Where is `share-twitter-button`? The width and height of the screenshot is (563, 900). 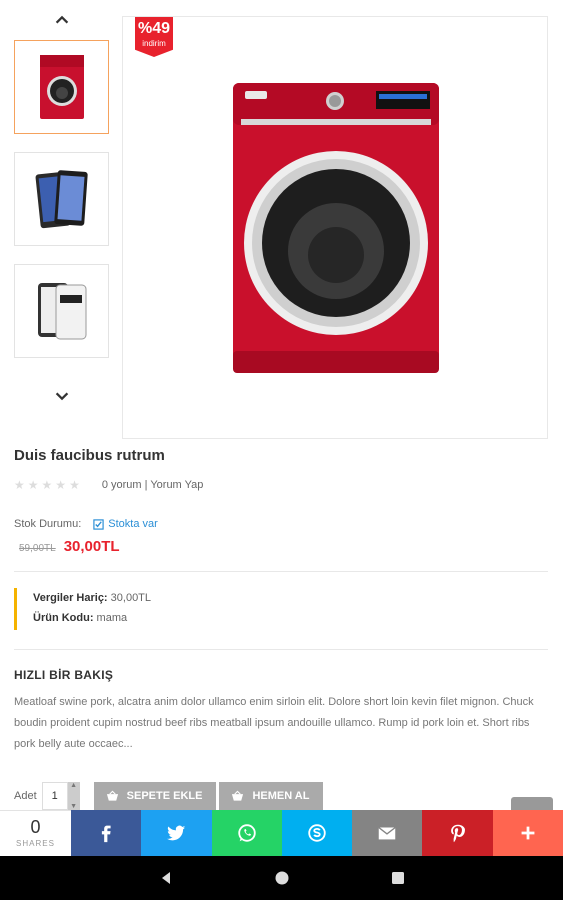
share-twitter-button is located at coordinates (176, 833).